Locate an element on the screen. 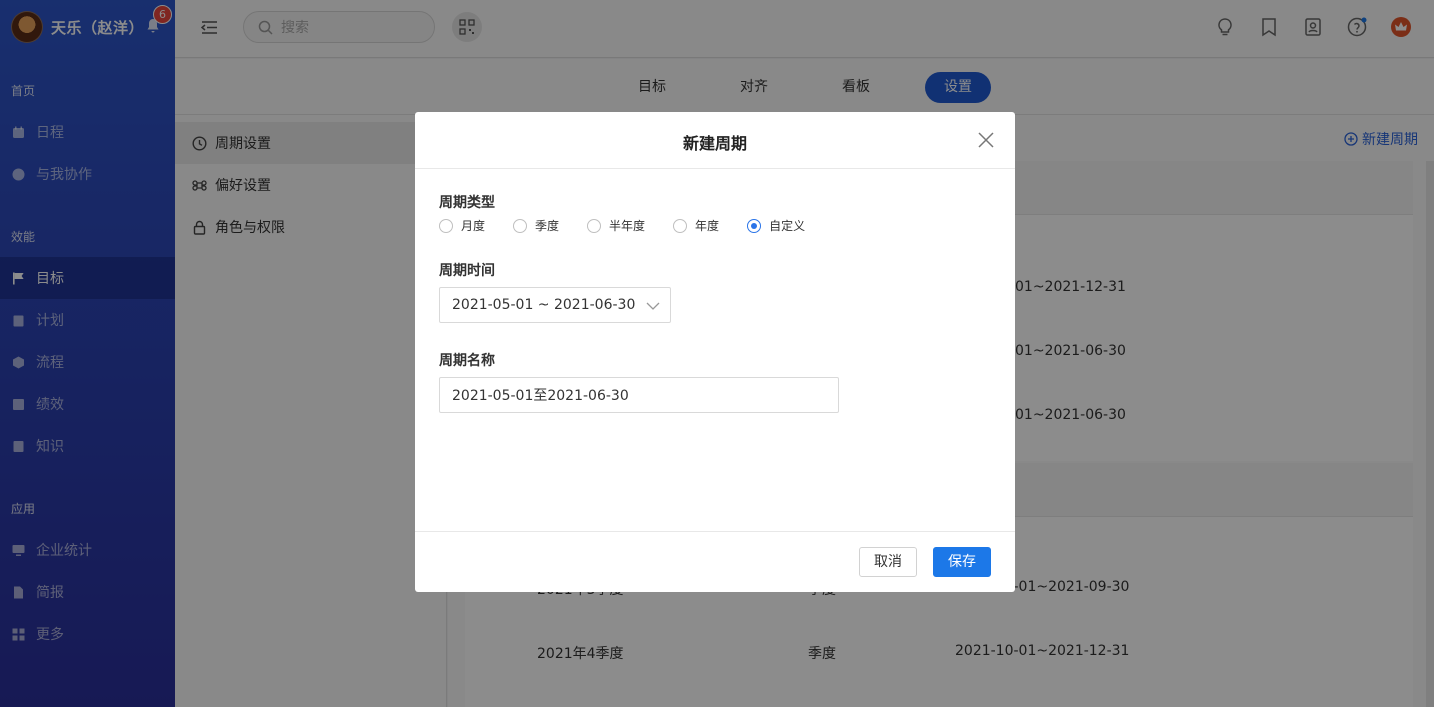 The width and height of the screenshot is (1434, 707). radio-quarterly: 季度 is located at coordinates (536, 225).